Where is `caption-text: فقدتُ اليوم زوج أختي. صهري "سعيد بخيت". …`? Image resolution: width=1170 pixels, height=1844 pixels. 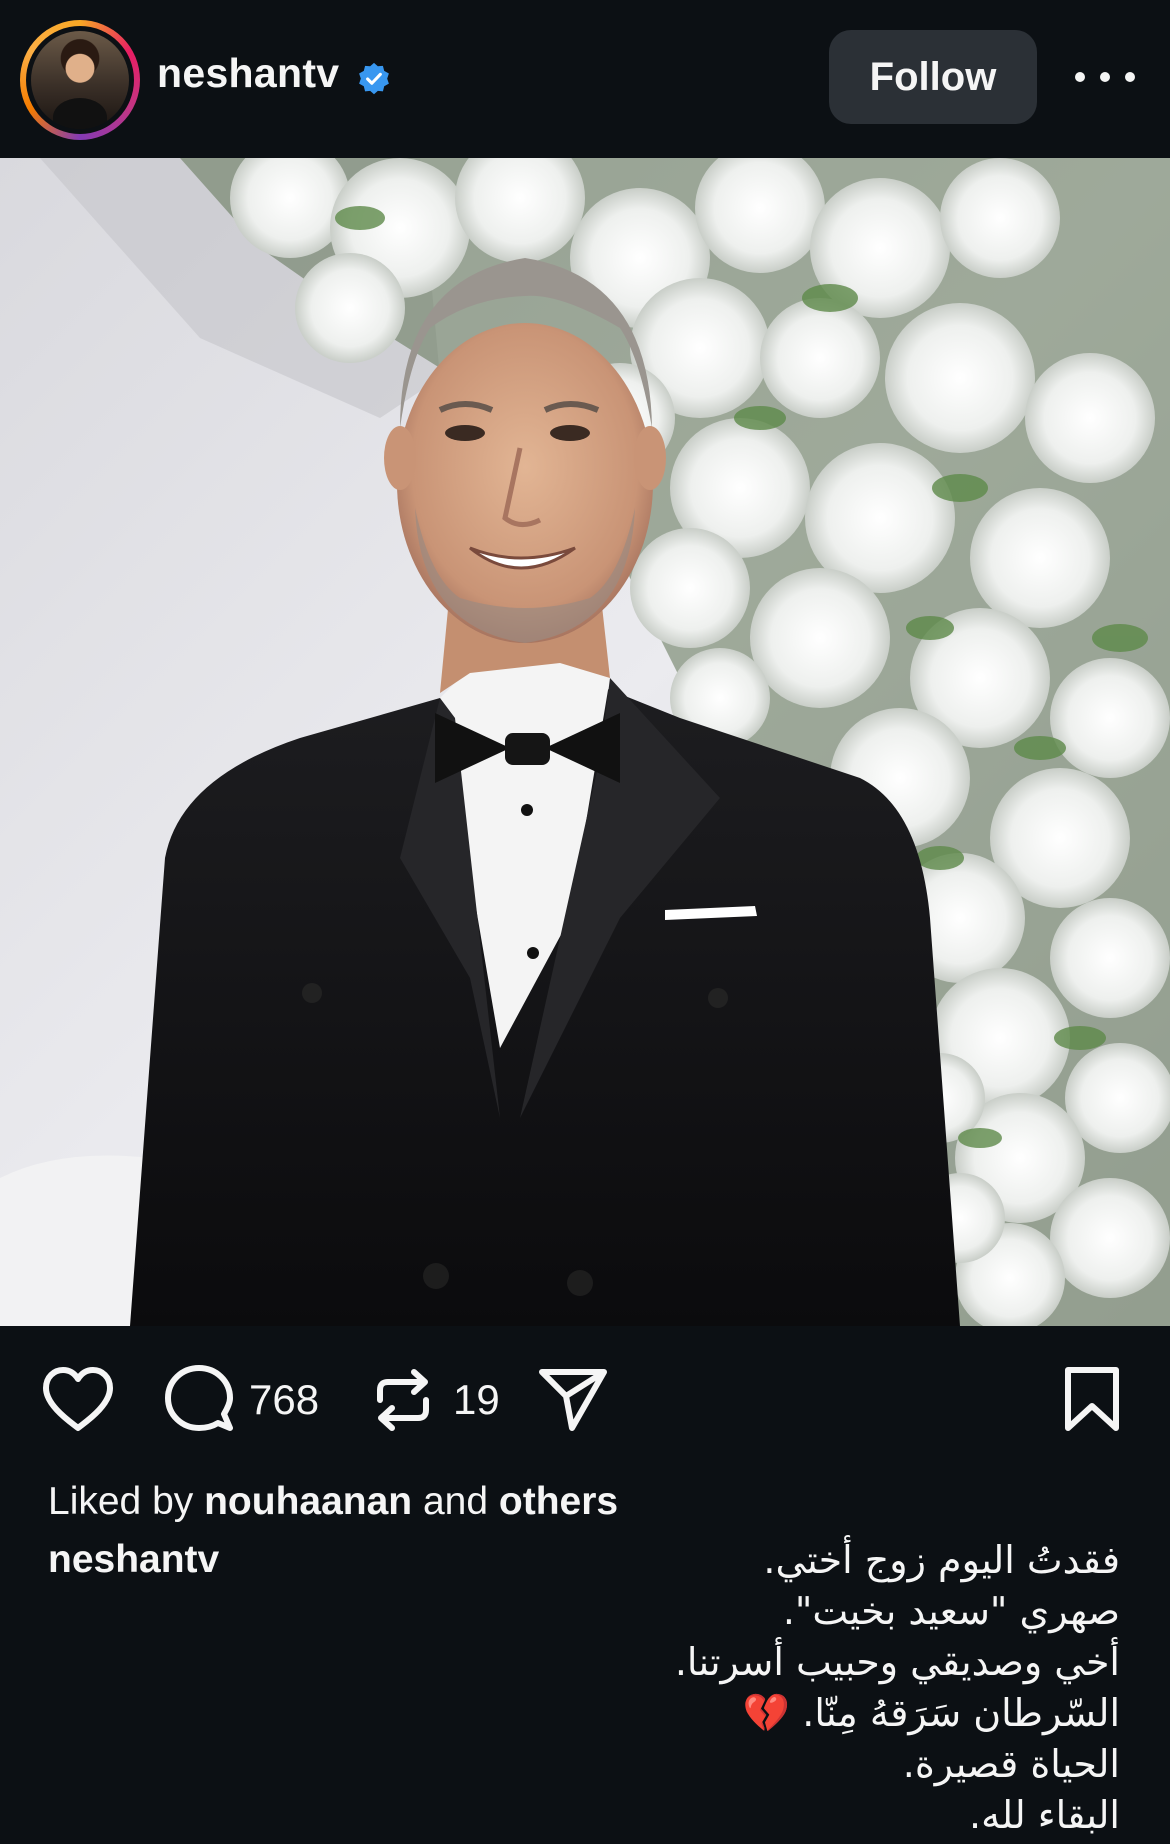
caption-text: فقدتُ اليوم زوج أختي. صهري "سعيد بخيت". … is located at coordinates (810, 1688).